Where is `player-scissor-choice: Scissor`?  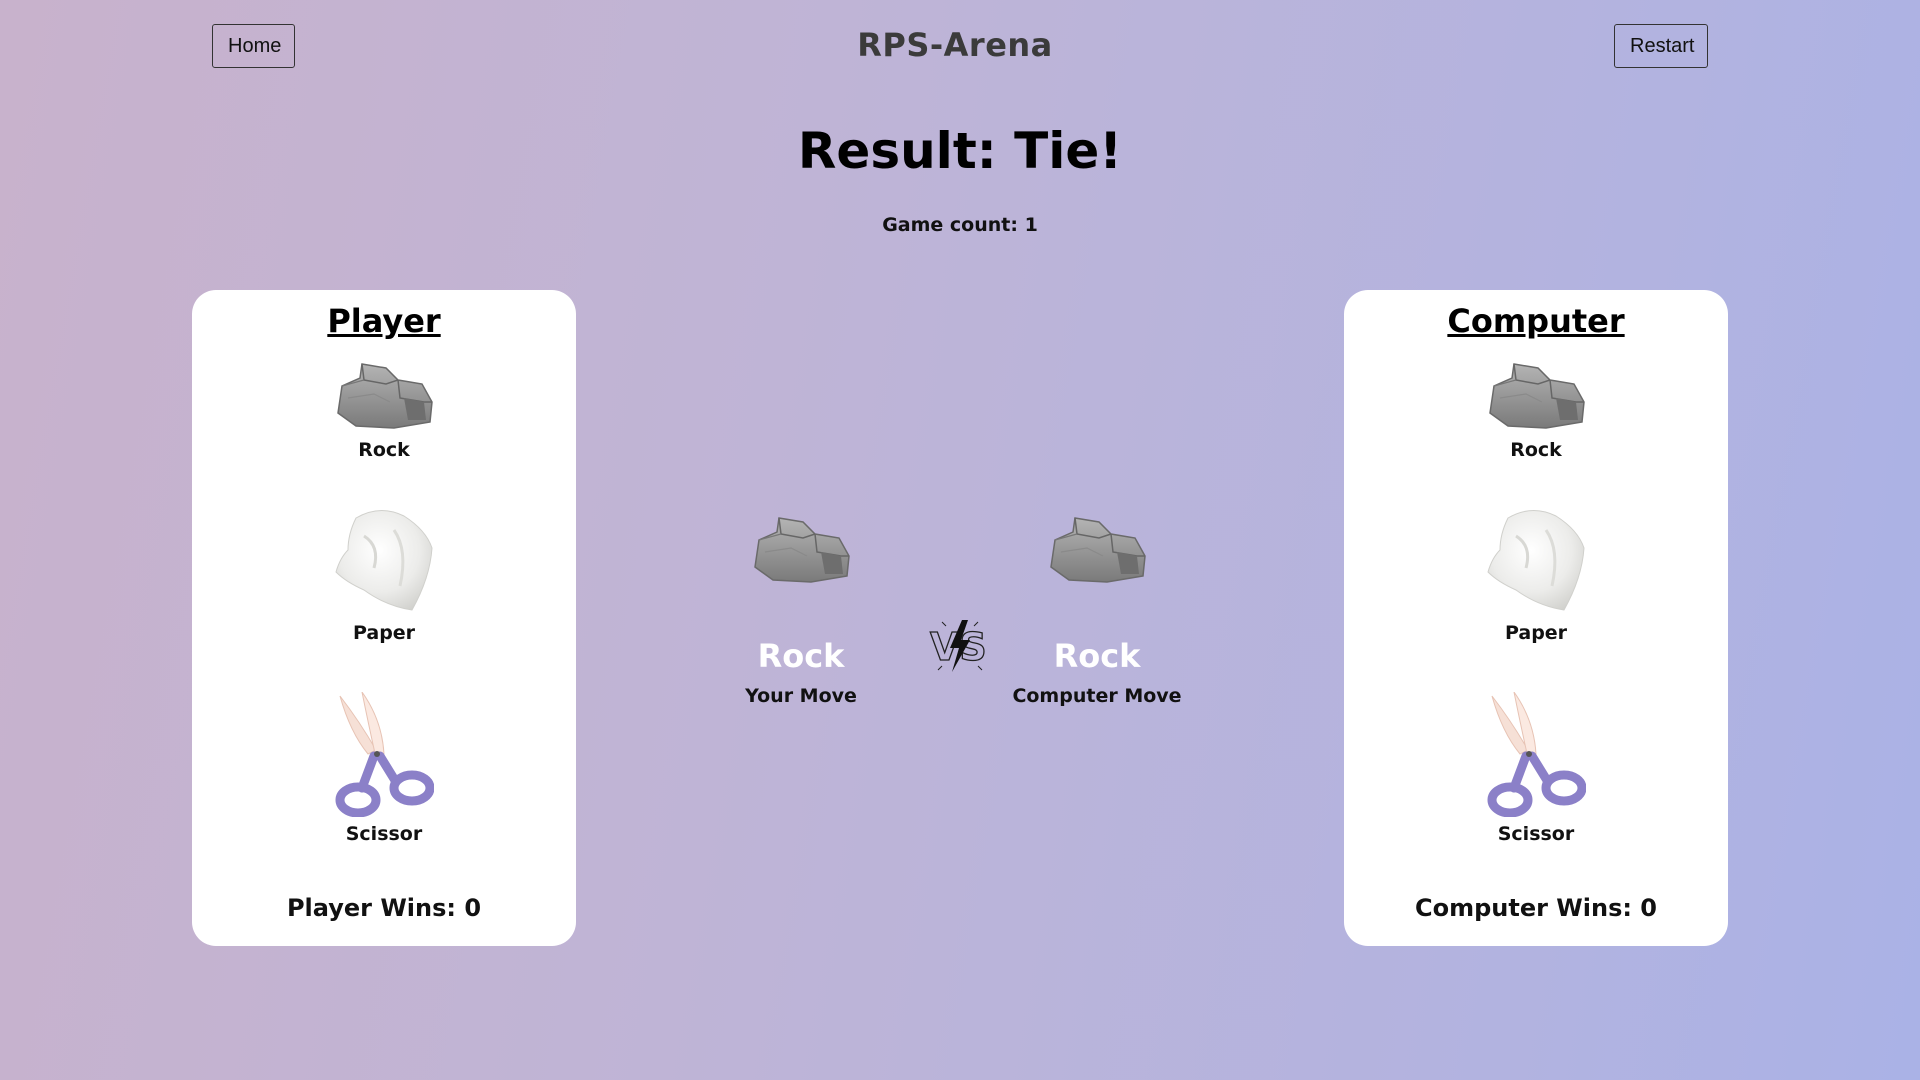 player-scissor-choice: Scissor is located at coordinates (384, 768).